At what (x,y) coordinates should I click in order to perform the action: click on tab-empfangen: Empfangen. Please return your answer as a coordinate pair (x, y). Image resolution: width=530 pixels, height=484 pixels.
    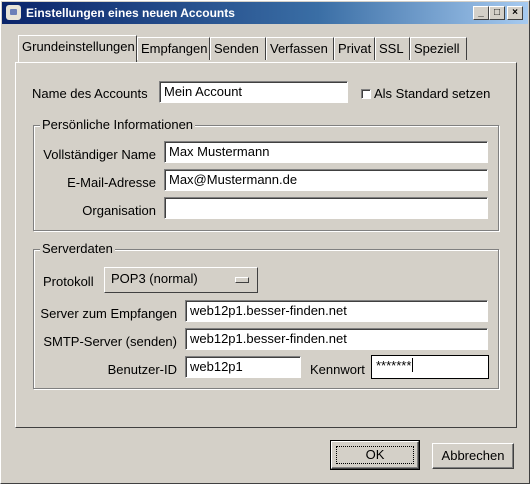
    Looking at the image, I should click on (173, 48).